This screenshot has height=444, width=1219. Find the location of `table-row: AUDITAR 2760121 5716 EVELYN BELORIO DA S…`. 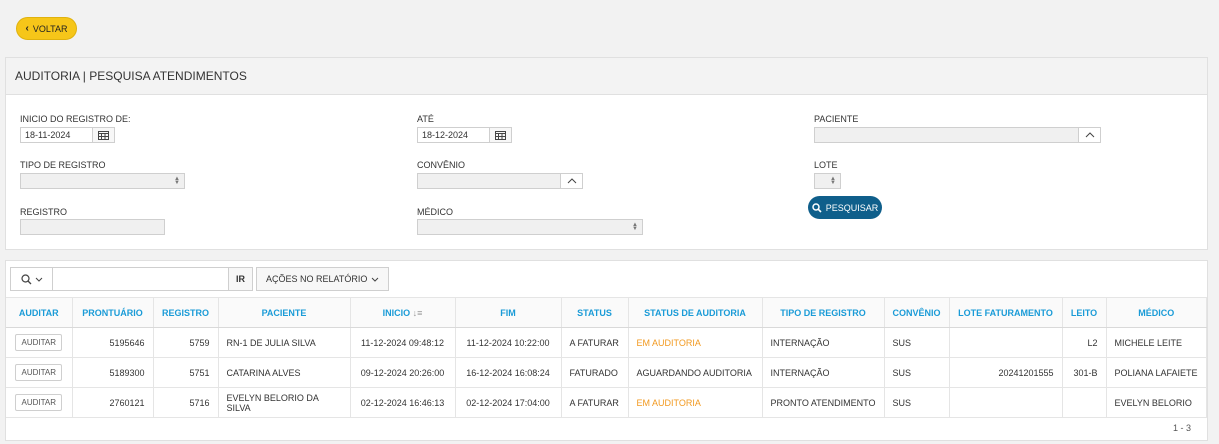

table-row: AUDITAR 2760121 5716 EVELYN BELORIO DA S… is located at coordinates (606, 402).